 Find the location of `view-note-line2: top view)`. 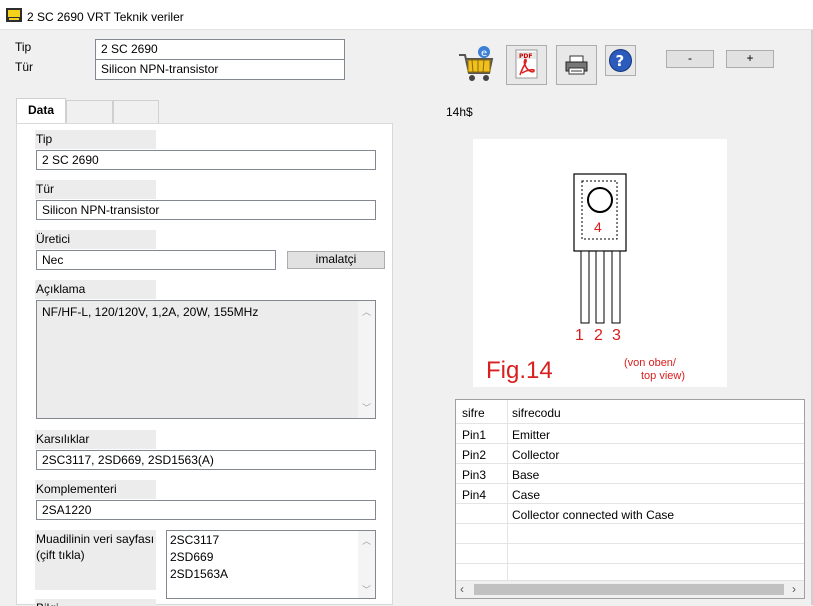

view-note-line2: top view) is located at coordinates (663, 376).